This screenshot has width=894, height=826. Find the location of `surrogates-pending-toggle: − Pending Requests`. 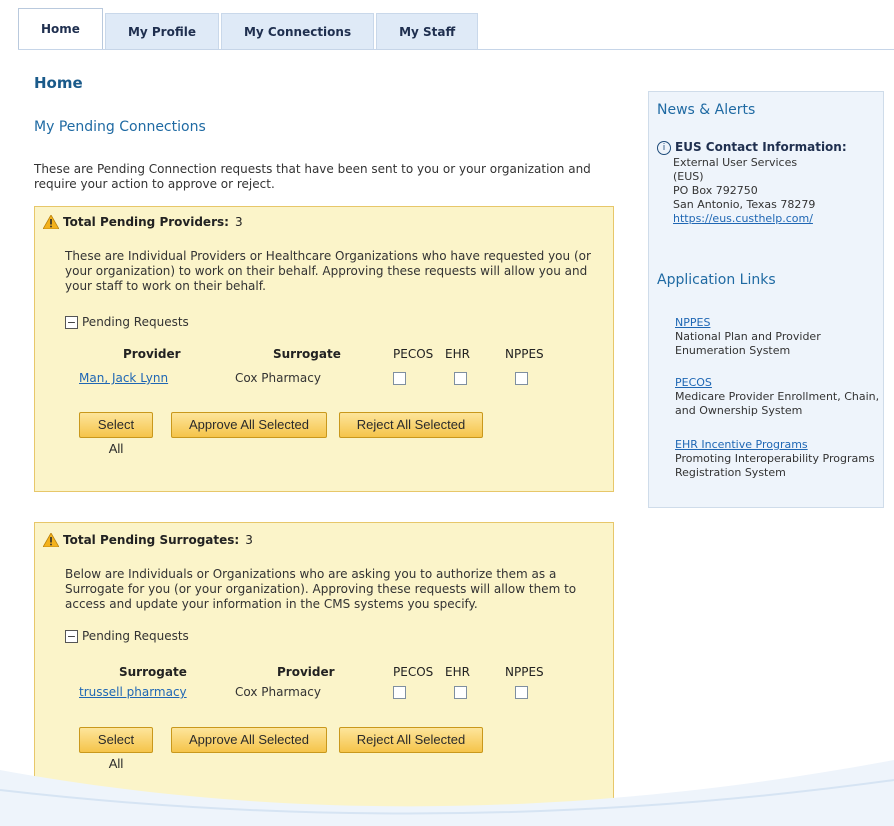

surrogates-pending-toggle: − Pending Requests is located at coordinates (127, 636).